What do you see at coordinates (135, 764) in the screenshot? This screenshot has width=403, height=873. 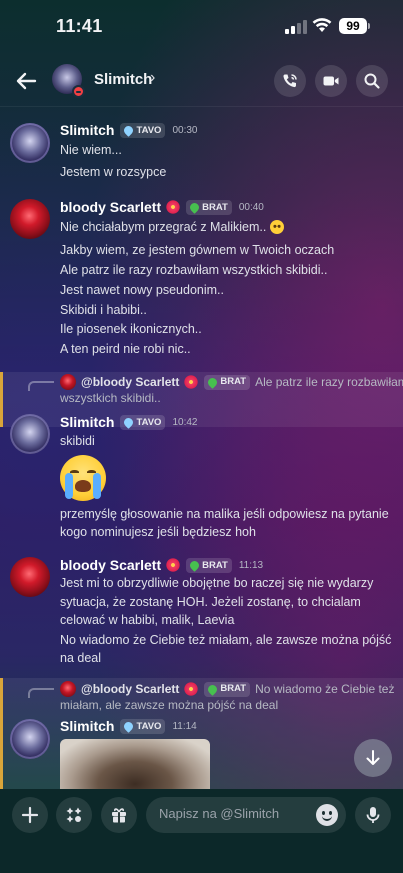 I see `image-attachment` at bounding box center [135, 764].